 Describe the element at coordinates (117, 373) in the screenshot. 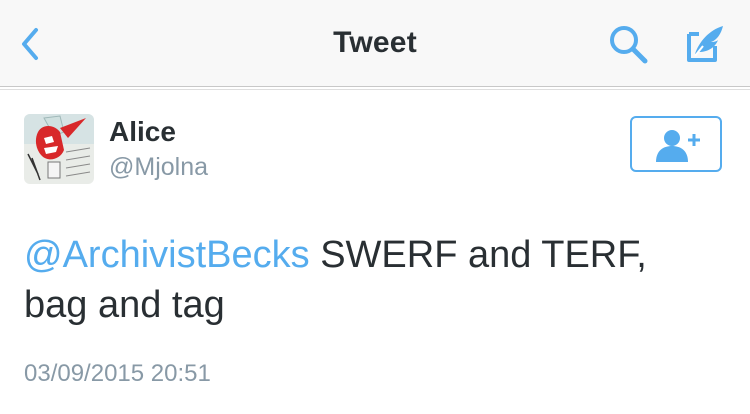

I see `tweet-timestamp: 03/09/2015 20:51` at that location.